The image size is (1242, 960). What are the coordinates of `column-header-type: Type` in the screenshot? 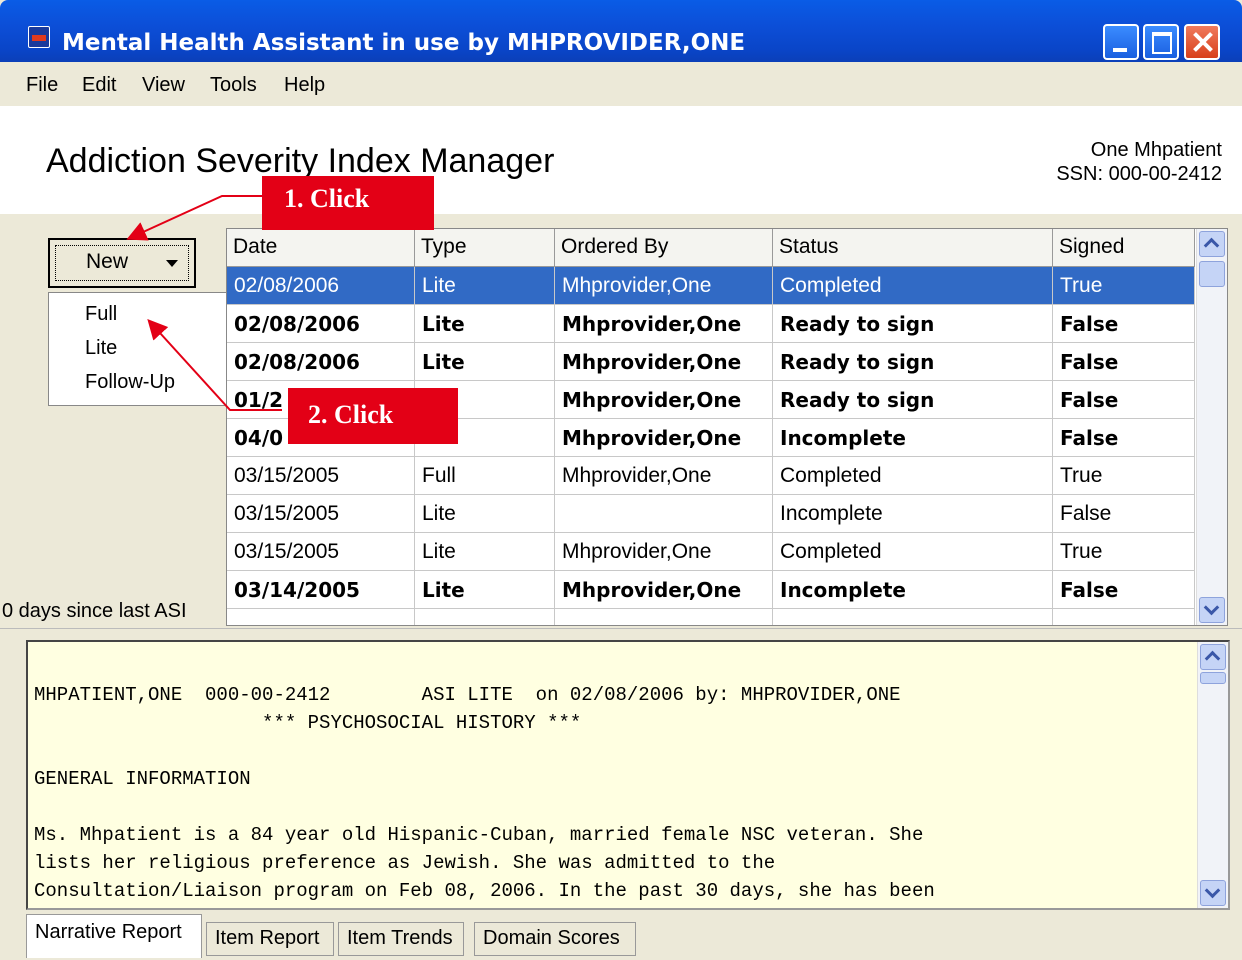 It's located at (485, 248).